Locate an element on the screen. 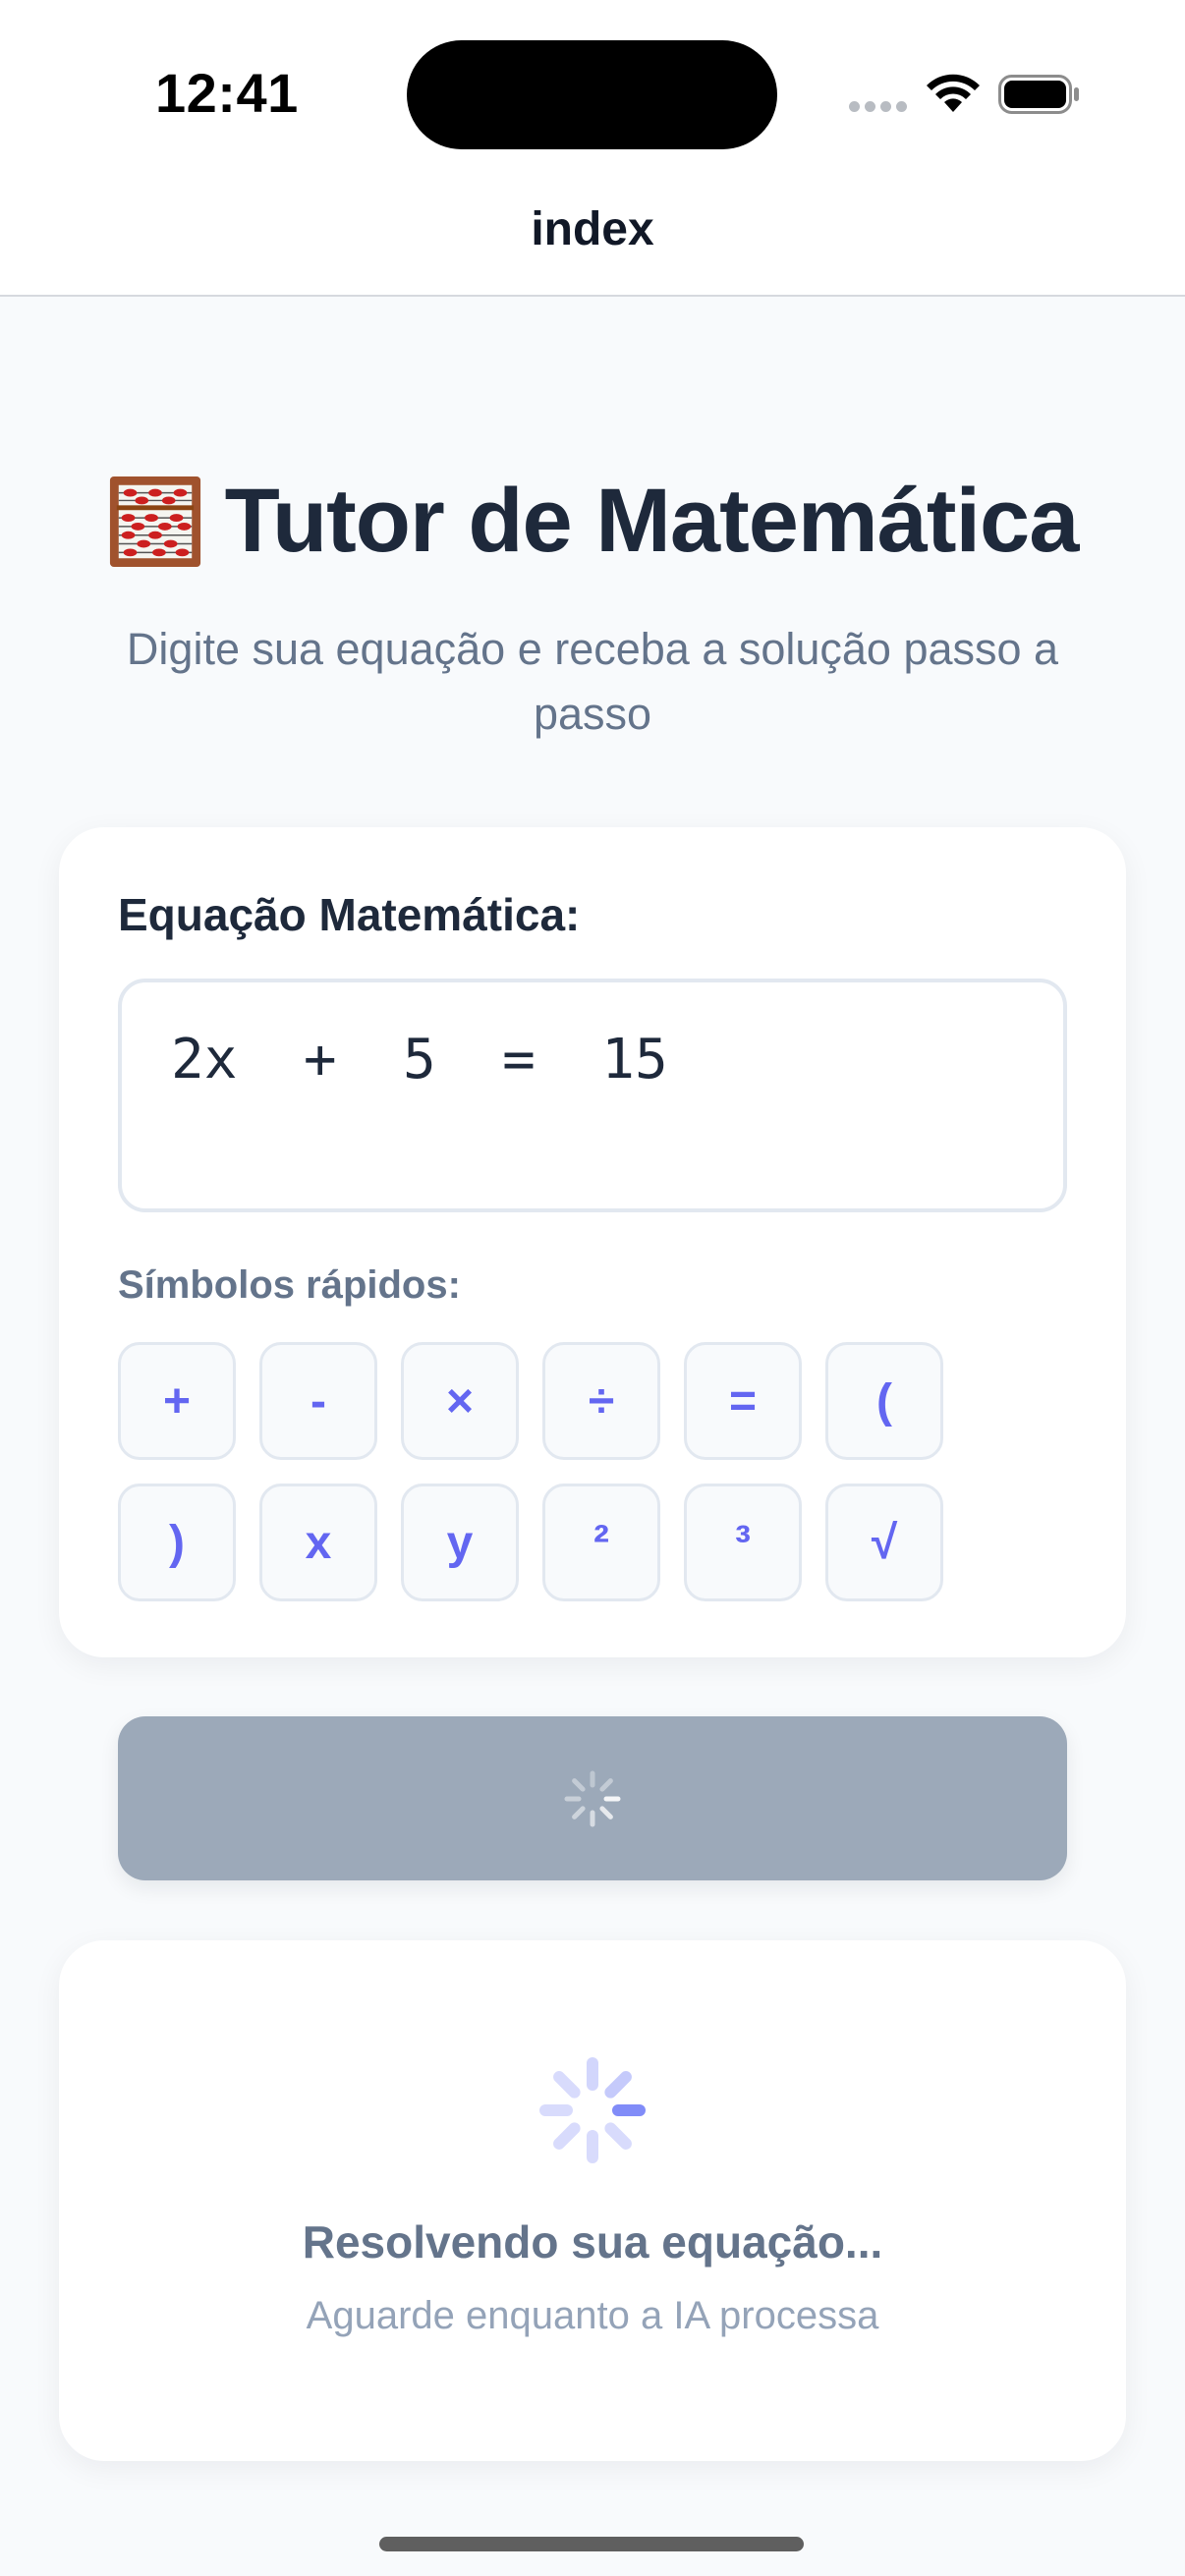  page-title-text: Tutor de Matemática is located at coordinates (652, 521).